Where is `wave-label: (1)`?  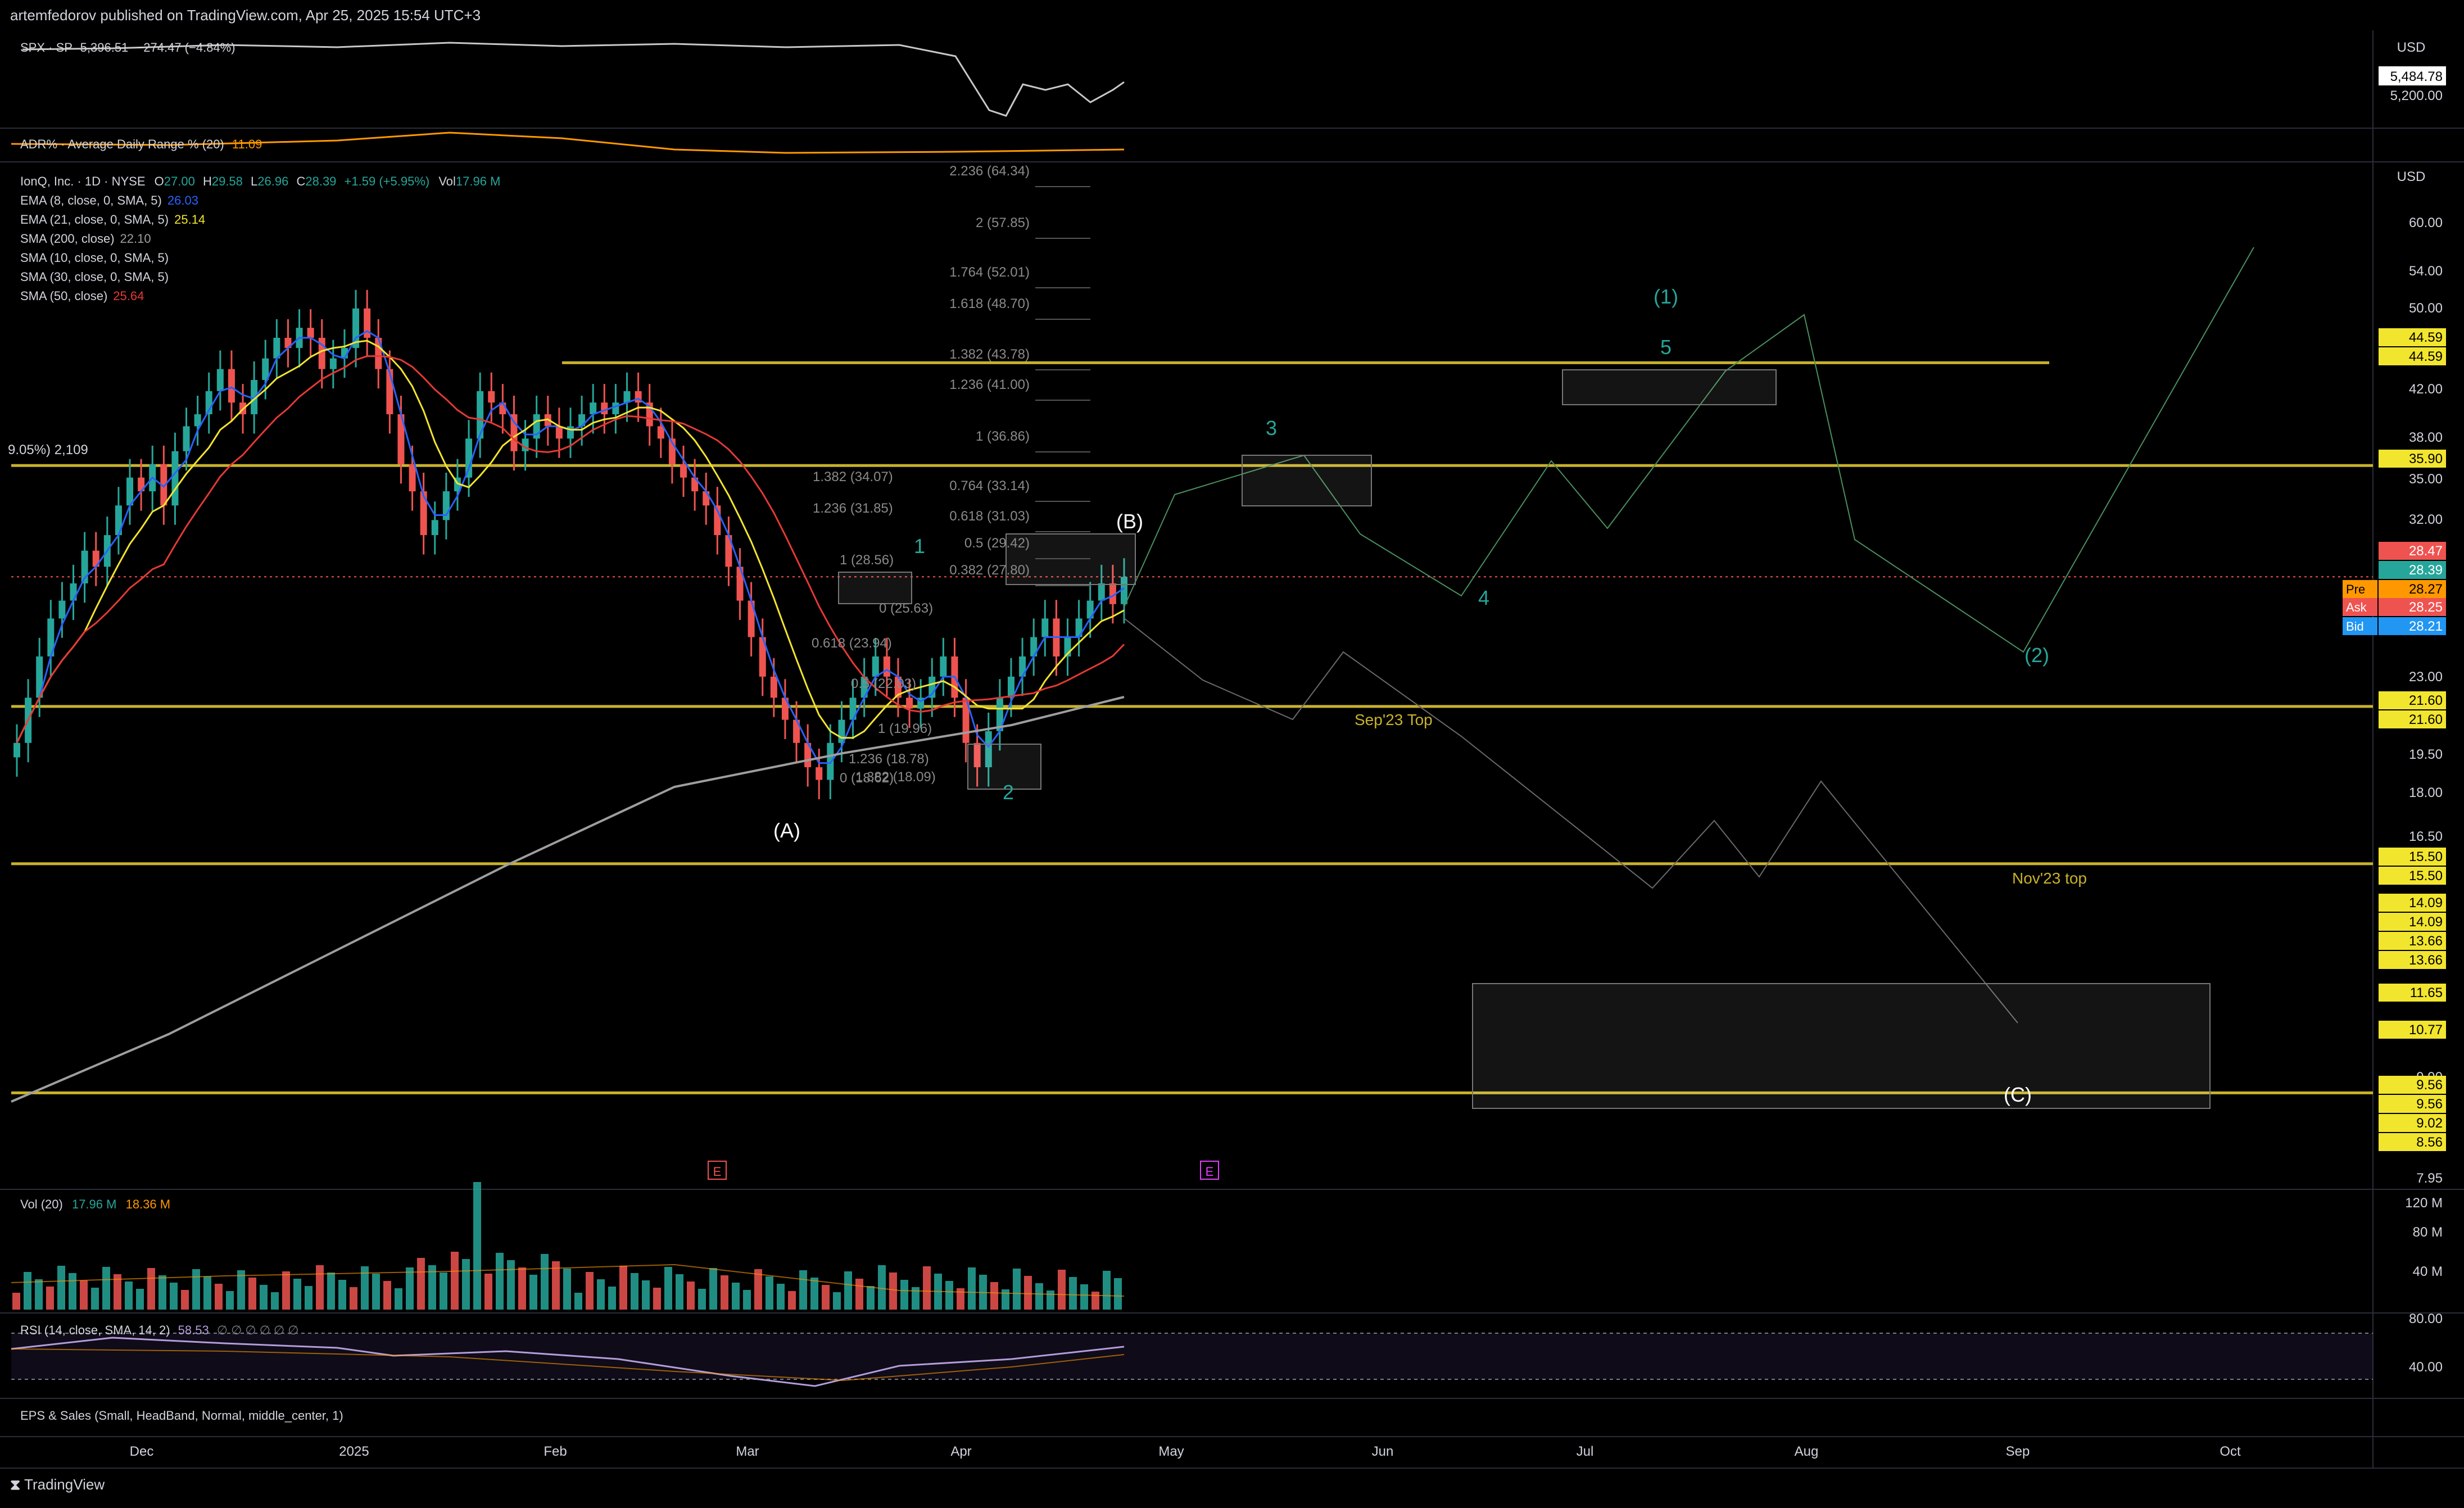 wave-label: (1) is located at coordinates (1666, 296).